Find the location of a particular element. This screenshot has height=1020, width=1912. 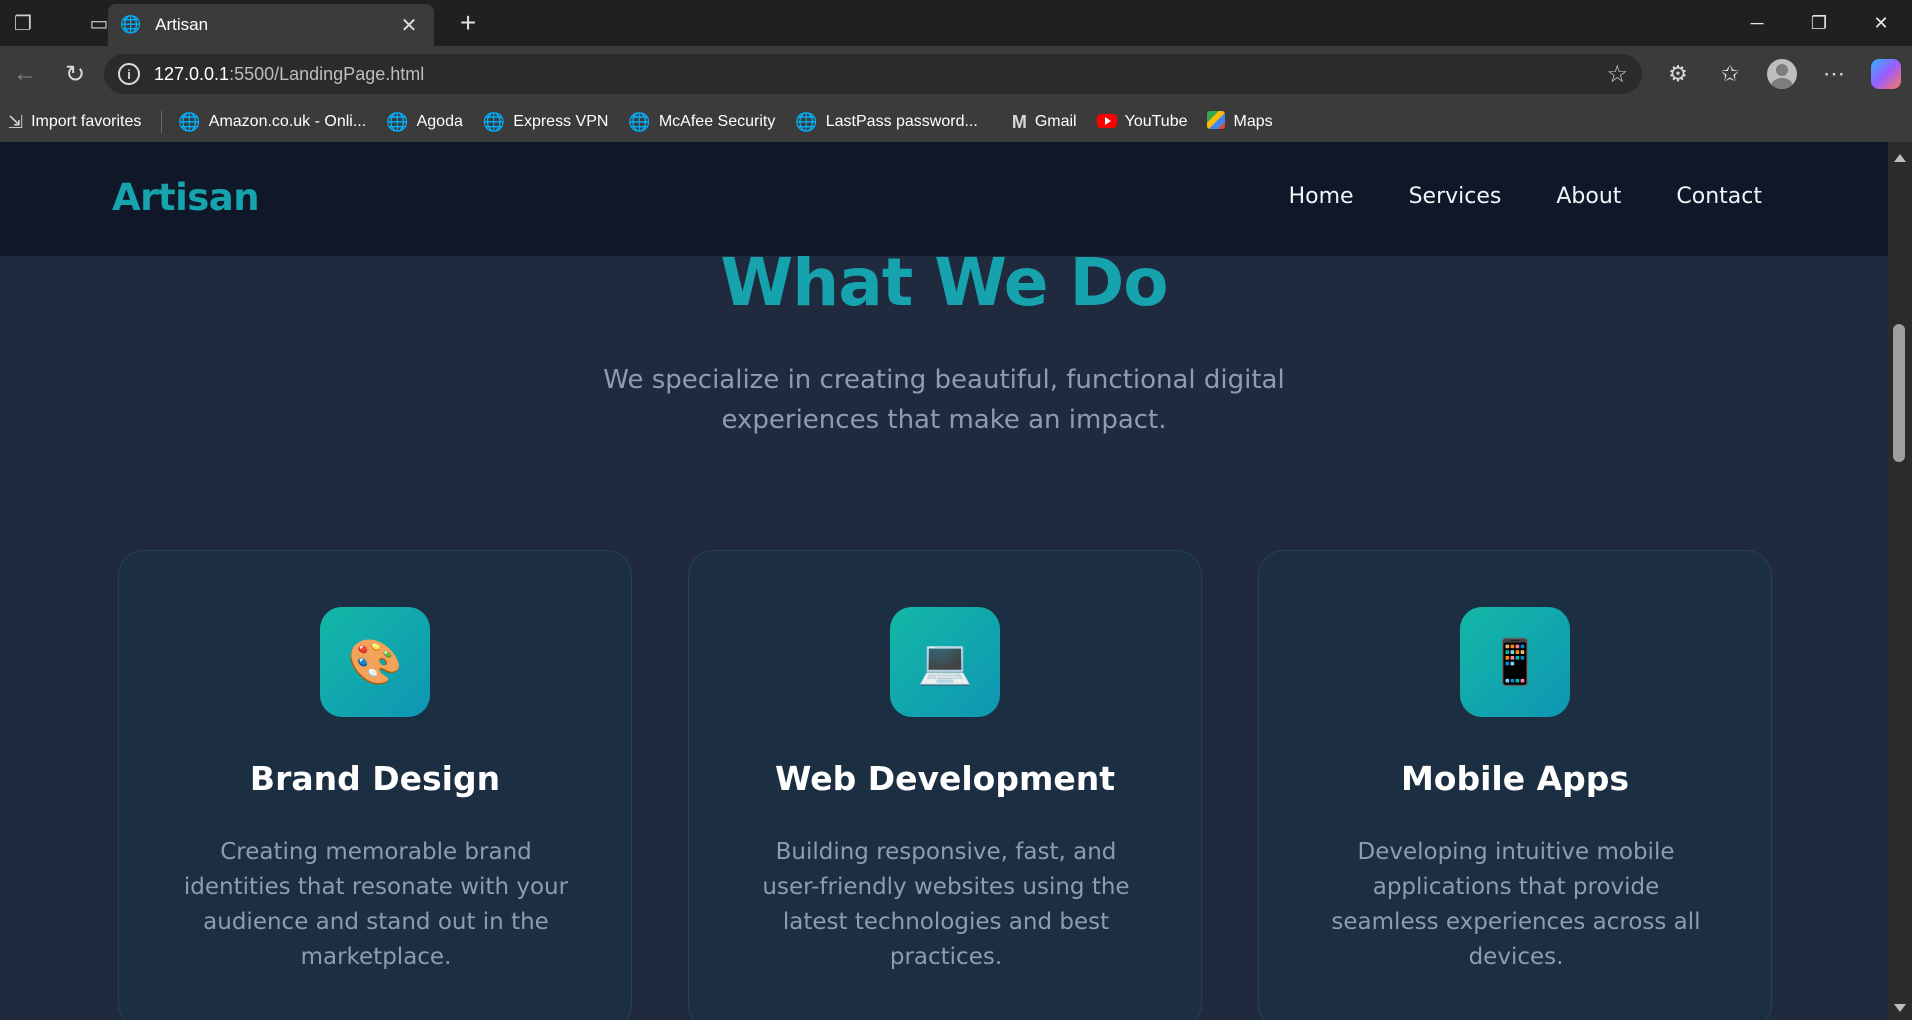

scroll-down-arrow-icon is located at coordinates (1900, 1008).